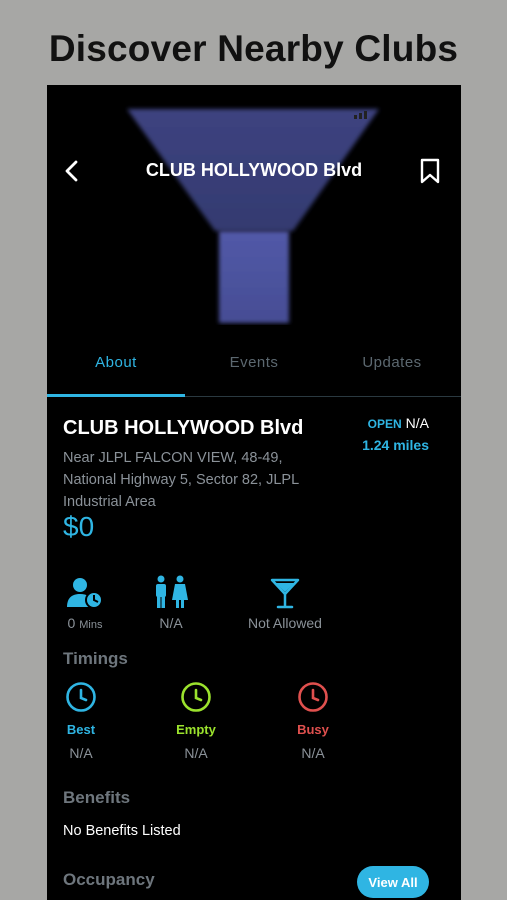 The width and height of the screenshot is (507, 900). What do you see at coordinates (81, 729) in the screenshot?
I see `timing-best-label: Best` at bounding box center [81, 729].